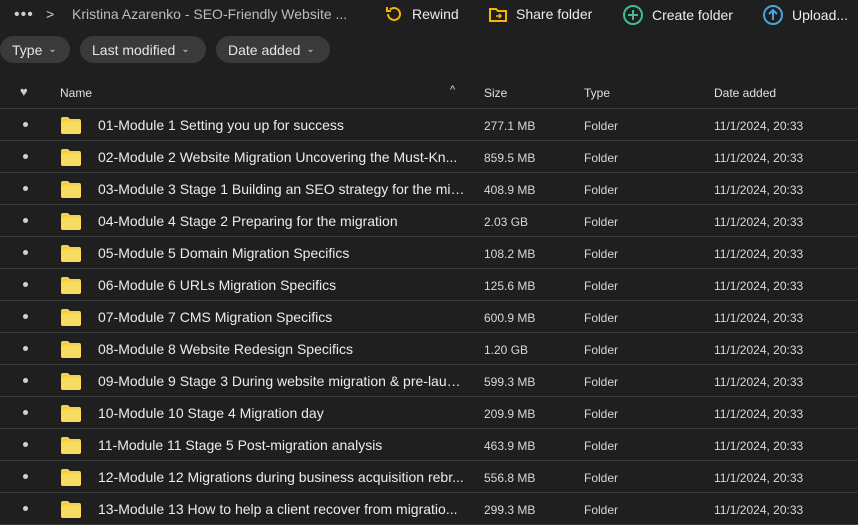 The height and width of the screenshot is (525, 858). Describe the element at coordinates (282, 317) in the screenshot. I see `file-name: 07-Module 7 CMS Migration Specifics` at that location.